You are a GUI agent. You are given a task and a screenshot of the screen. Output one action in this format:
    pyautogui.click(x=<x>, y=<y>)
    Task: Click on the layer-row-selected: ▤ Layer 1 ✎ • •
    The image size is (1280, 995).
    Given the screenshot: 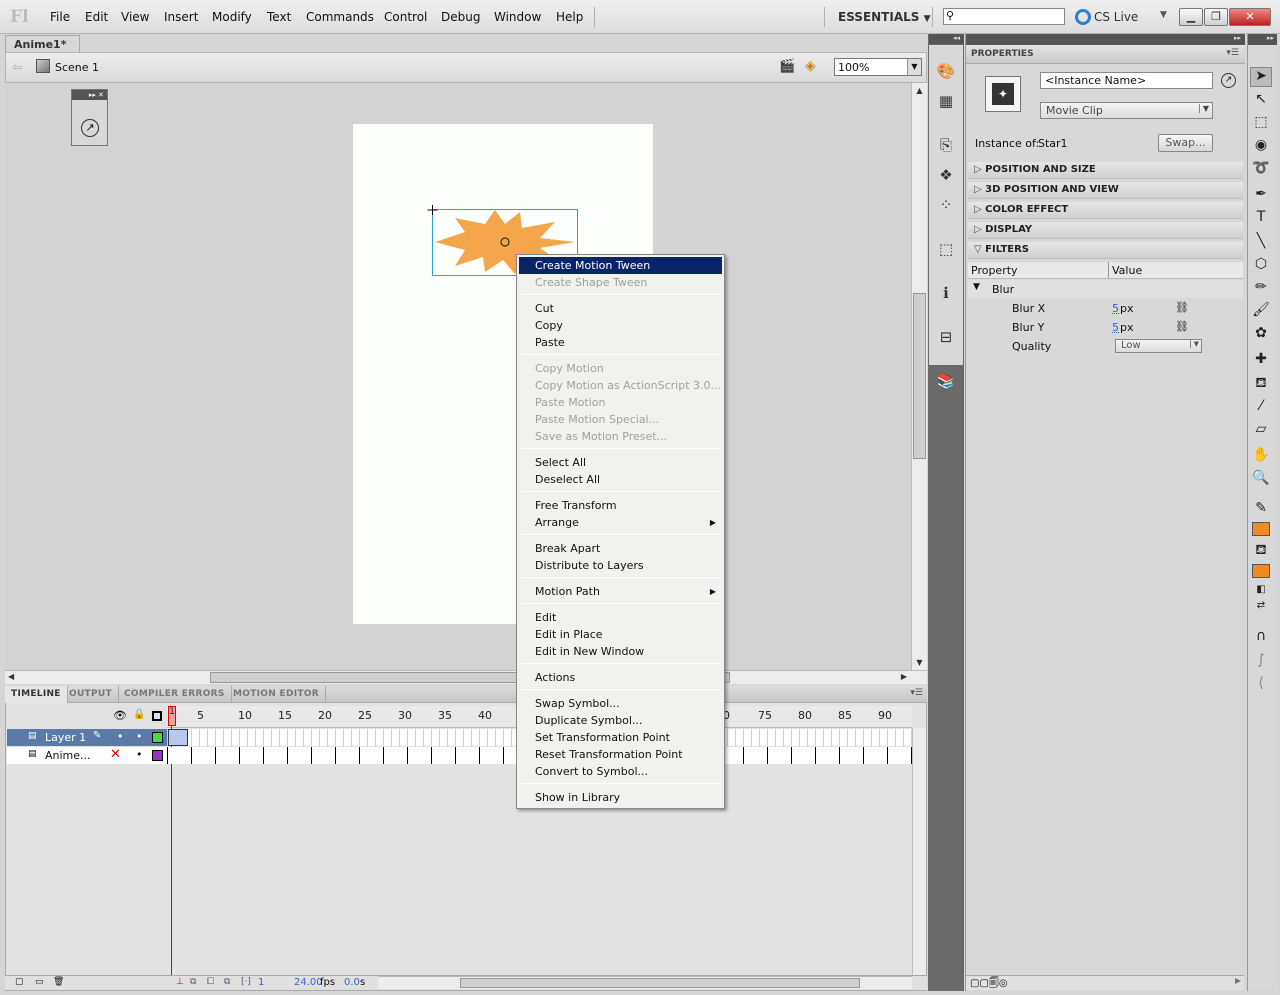 What is the action you would take?
    pyautogui.click(x=87, y=737)
    